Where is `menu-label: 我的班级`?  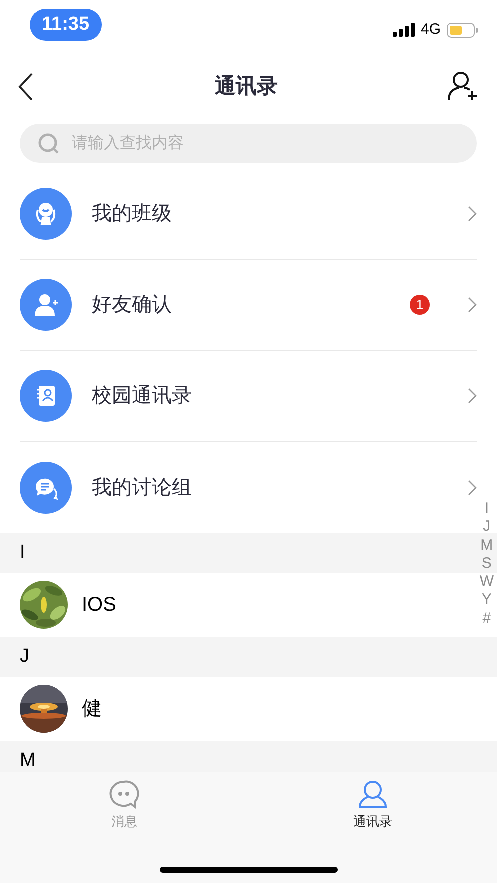 menu-label: 我的班级 is located at coordinates (132, 214).